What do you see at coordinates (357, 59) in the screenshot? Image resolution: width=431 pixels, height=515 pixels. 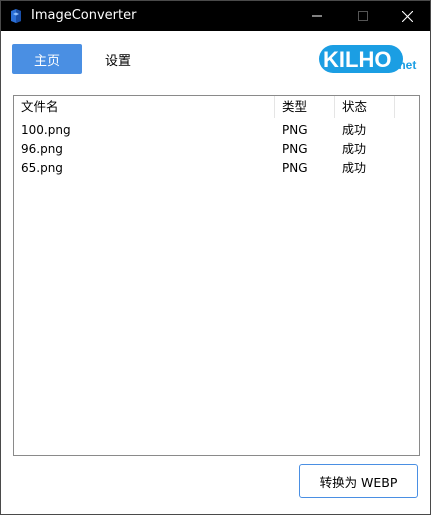 I see `logo-text: KILHO` at bounding box center [357, 59].